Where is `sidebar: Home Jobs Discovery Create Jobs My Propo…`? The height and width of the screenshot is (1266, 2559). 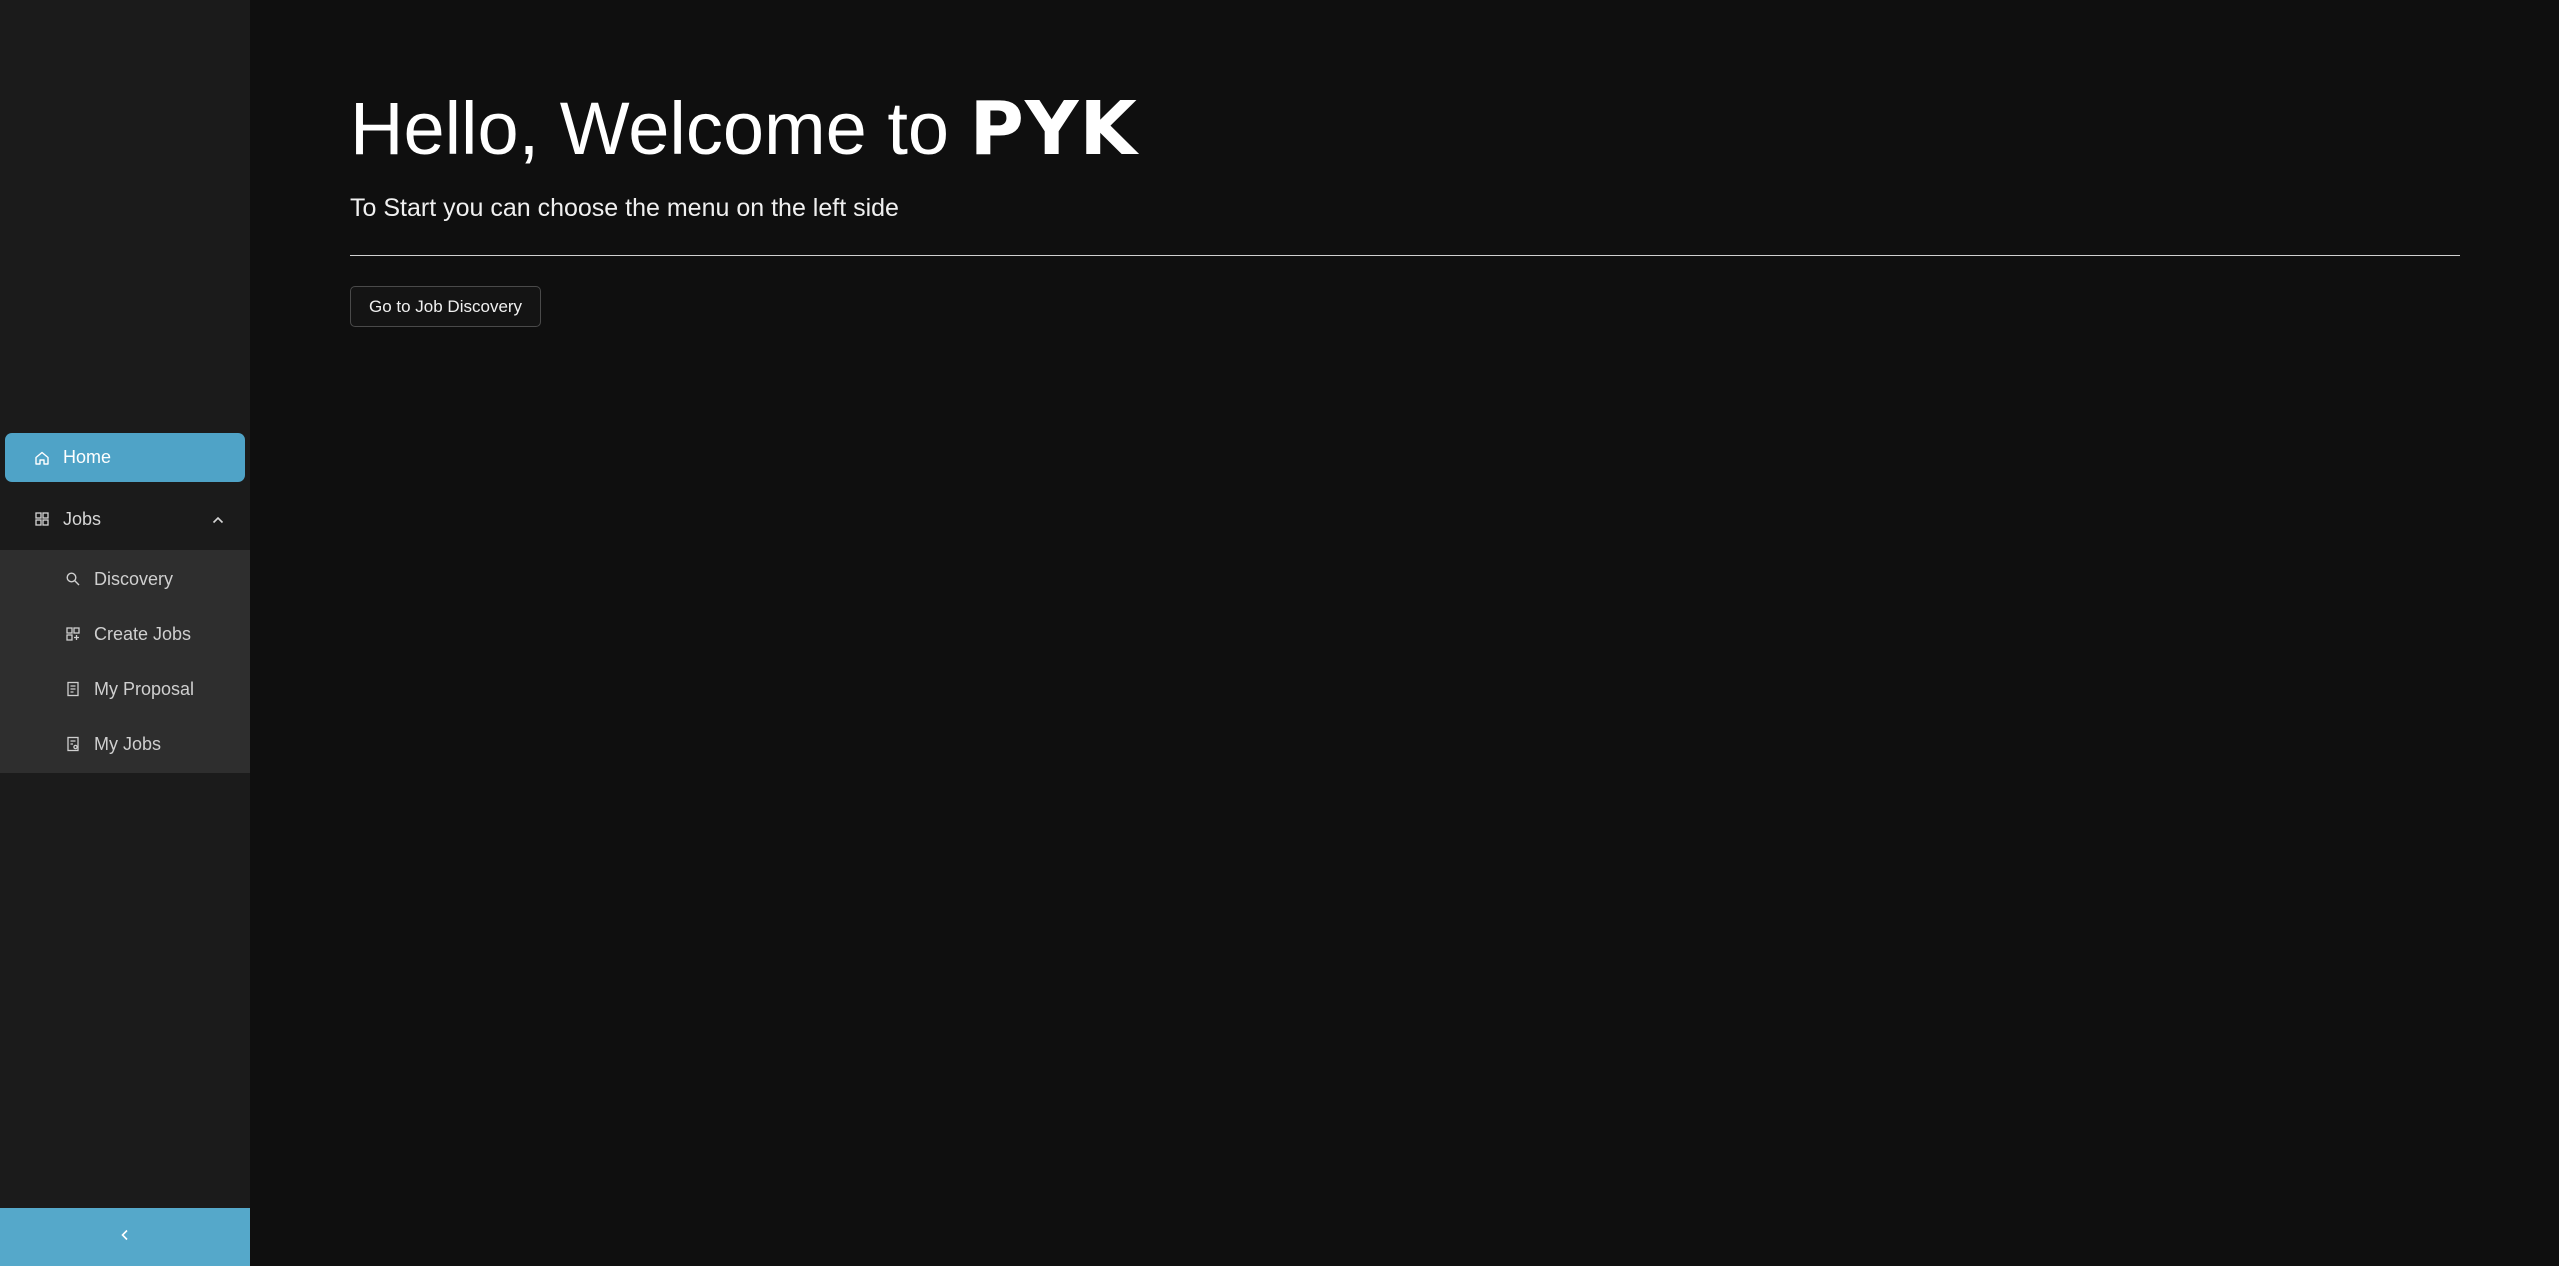
sidebar: Home Jobs Discovery Create Jobs My Propo… is located at coordinates (125, 633).